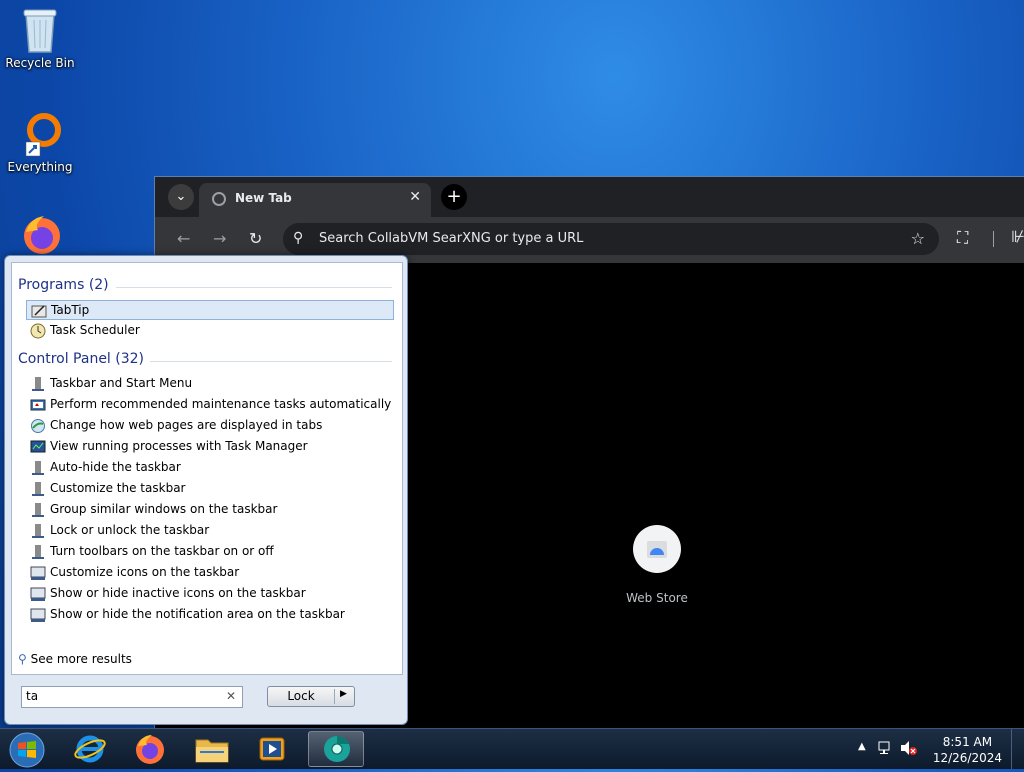 Image resolution: width=1024 pixels, height=772 pixels. What do you see at coordinates (81, 659) in the screenshot?
I see `see-more-label: See more results` at bounding box center [81, 659].